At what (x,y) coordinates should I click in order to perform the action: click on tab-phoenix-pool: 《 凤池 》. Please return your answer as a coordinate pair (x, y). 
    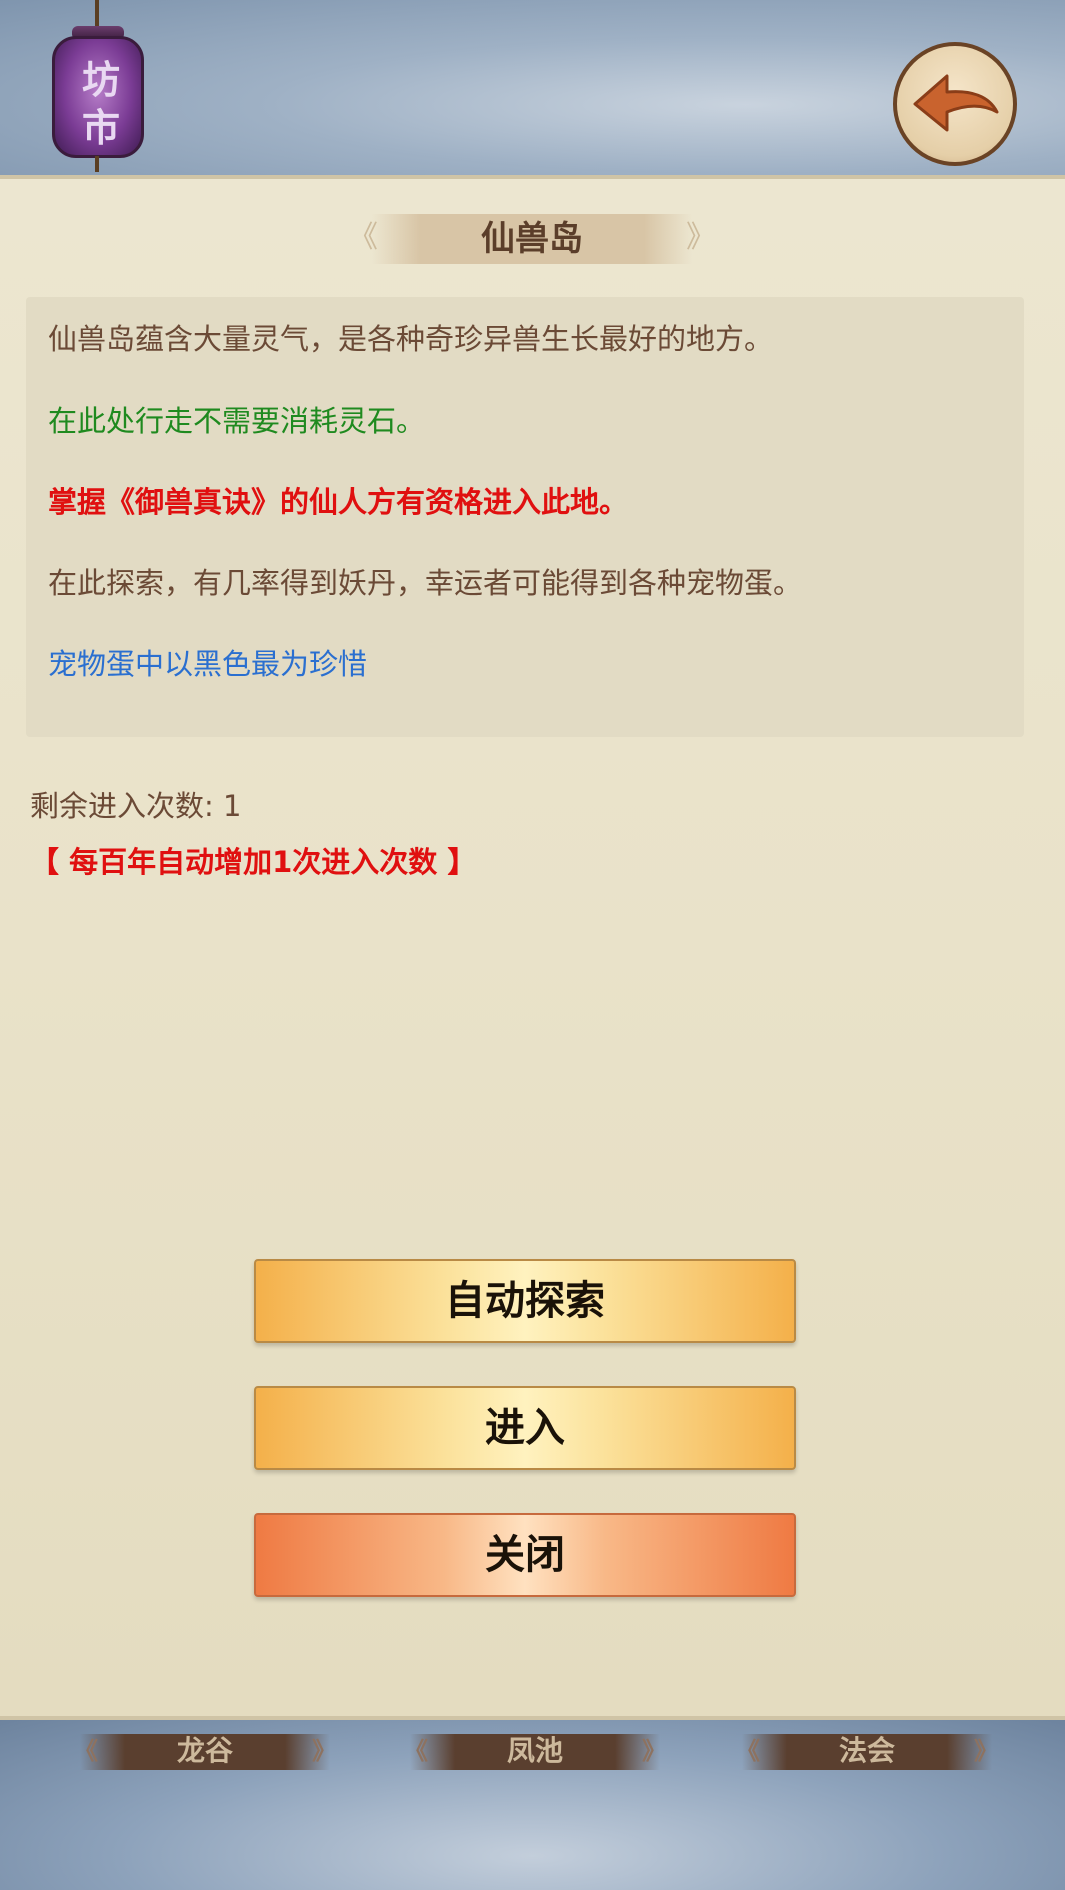
    Looking at the image, I should click on (535, 1752).